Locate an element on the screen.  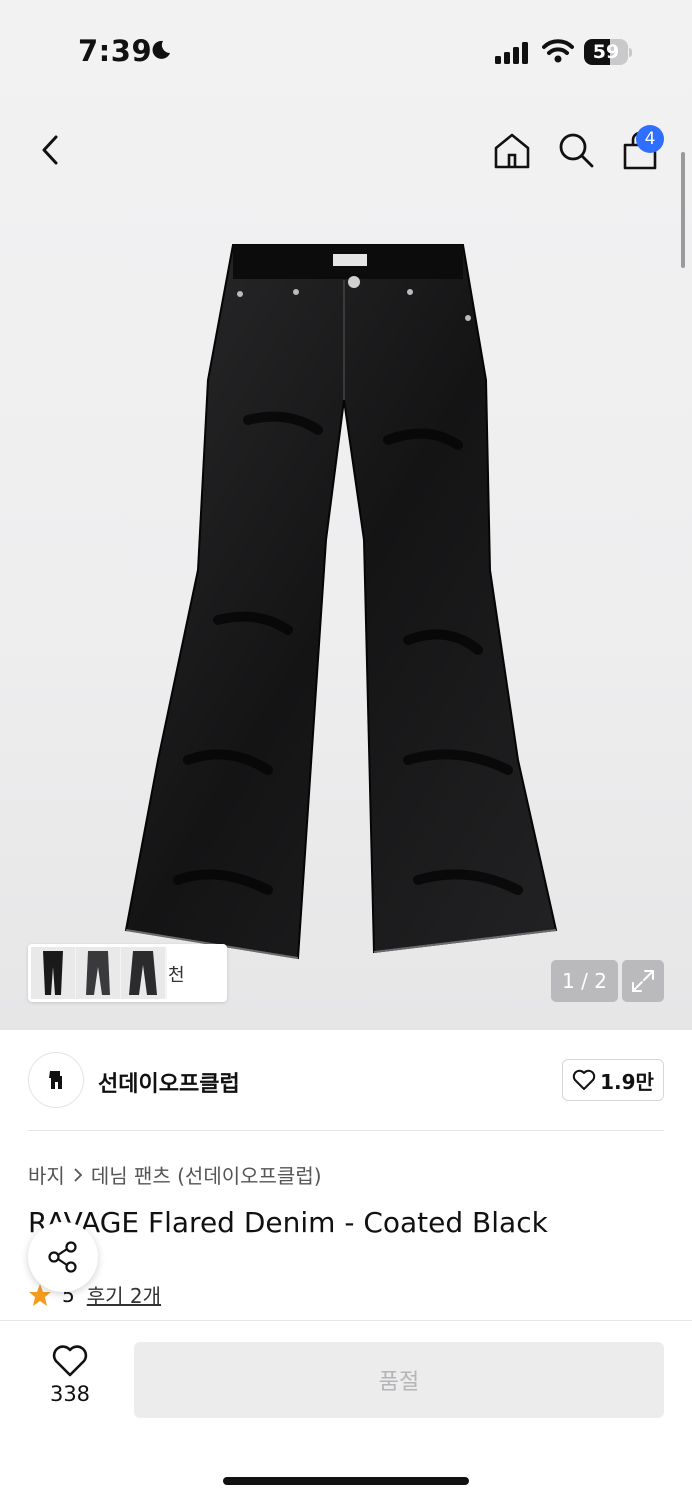
scroll-indicator is located at coordinates (683, 210).